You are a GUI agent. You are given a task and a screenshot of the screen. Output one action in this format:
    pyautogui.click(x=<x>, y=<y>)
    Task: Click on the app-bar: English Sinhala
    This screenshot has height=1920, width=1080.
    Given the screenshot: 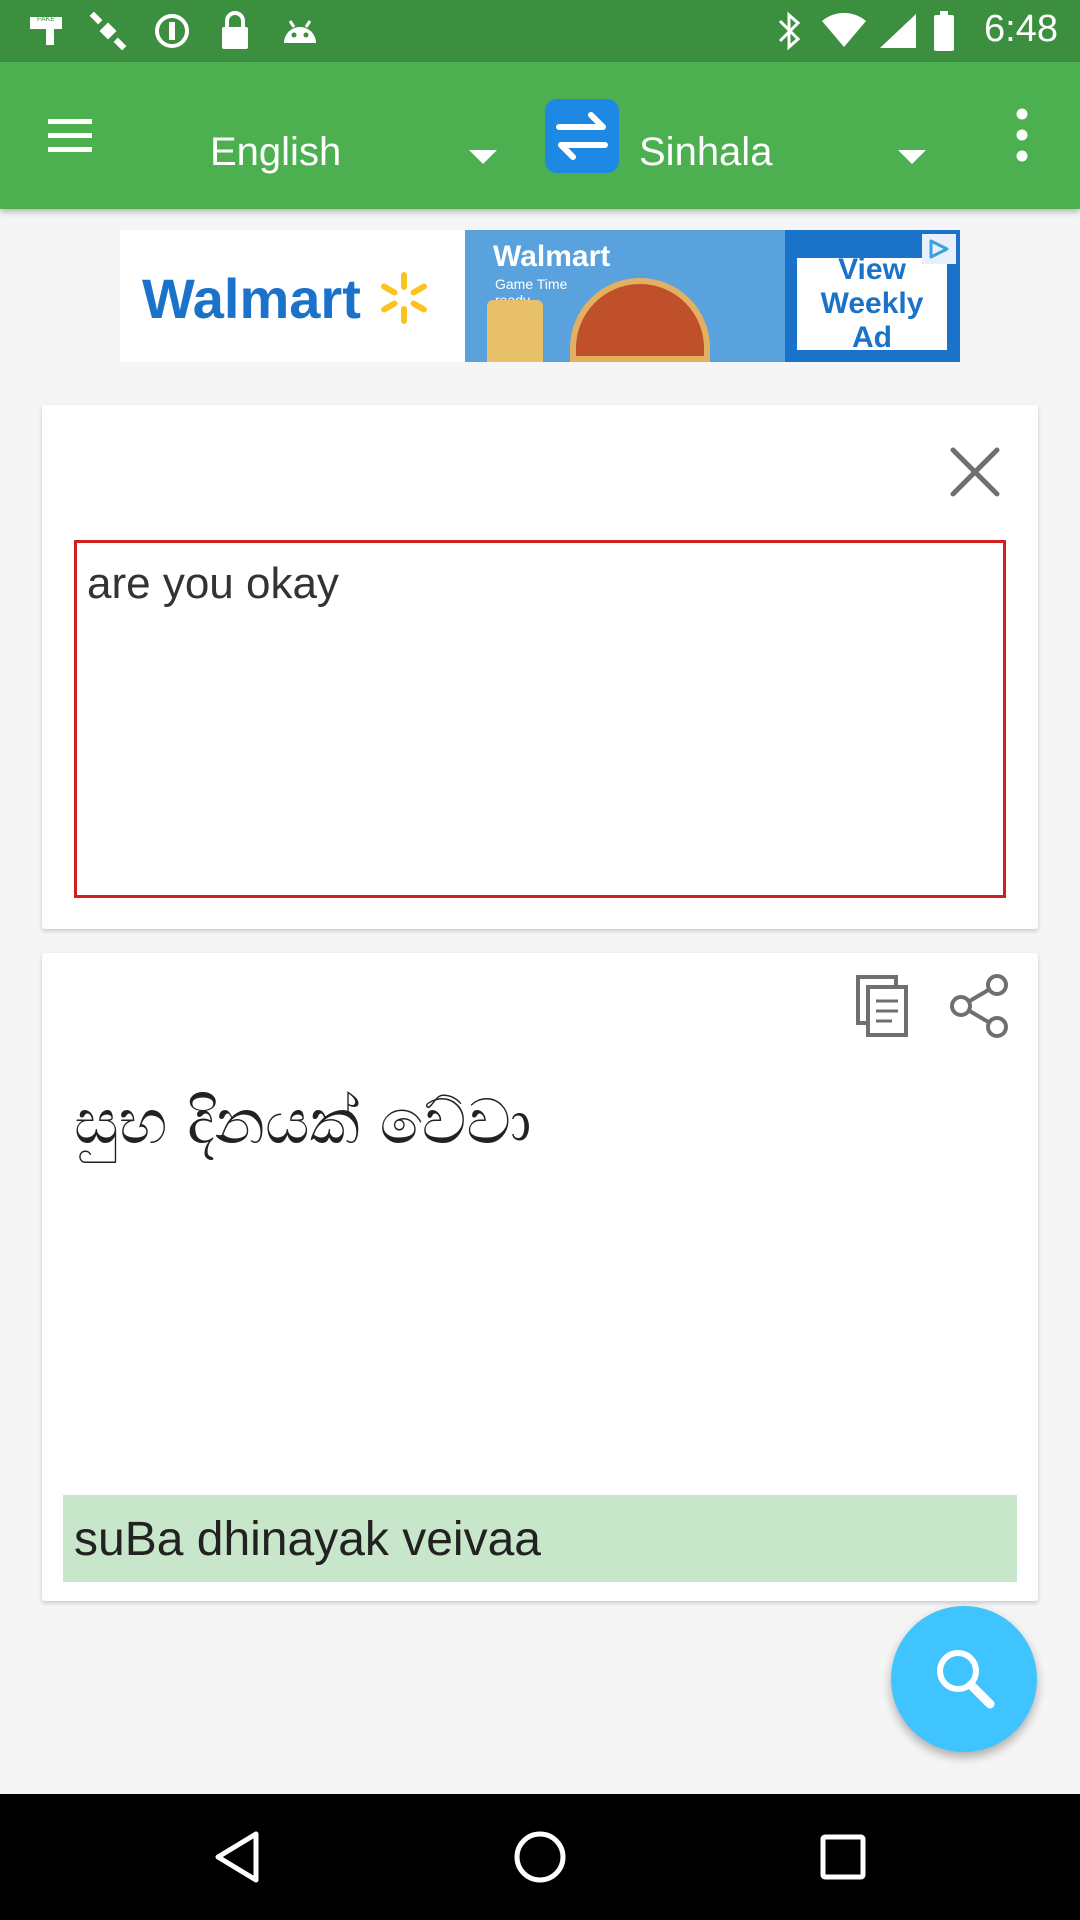 What is the action you would take?
    pyautogui.click(x=540, y=135)
    